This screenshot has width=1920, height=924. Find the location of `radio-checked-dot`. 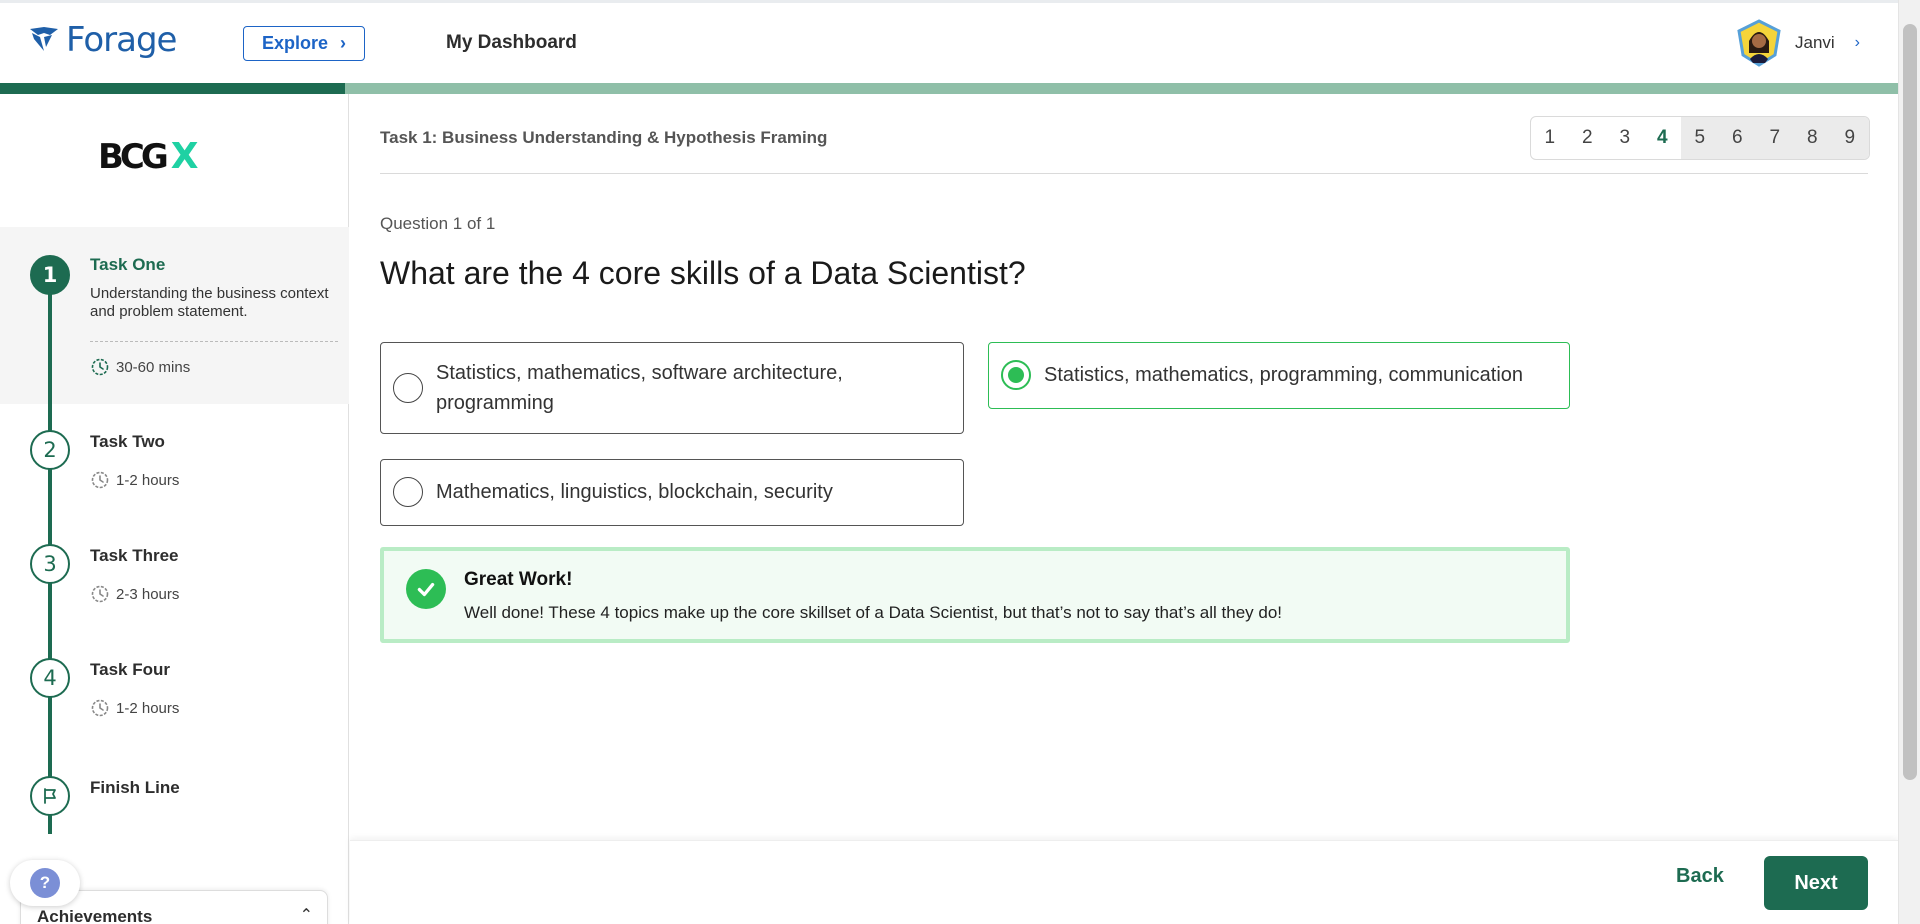

radio-checked-dot is located at coordinates (1016, 375).